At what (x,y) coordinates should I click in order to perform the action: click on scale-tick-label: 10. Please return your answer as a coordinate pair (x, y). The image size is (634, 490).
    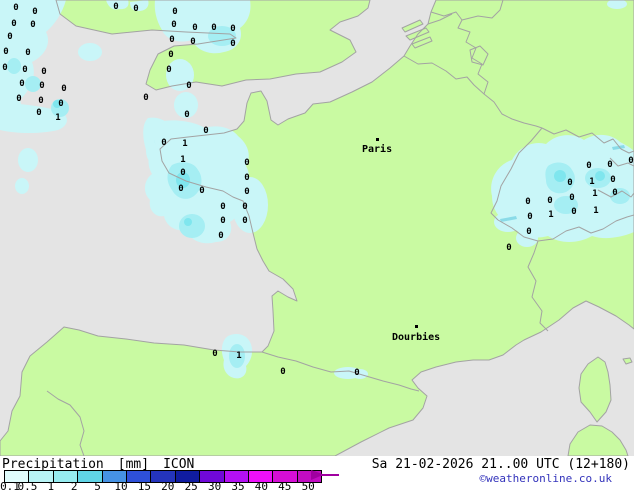
    Looking at the image, I should click on (121, 485).